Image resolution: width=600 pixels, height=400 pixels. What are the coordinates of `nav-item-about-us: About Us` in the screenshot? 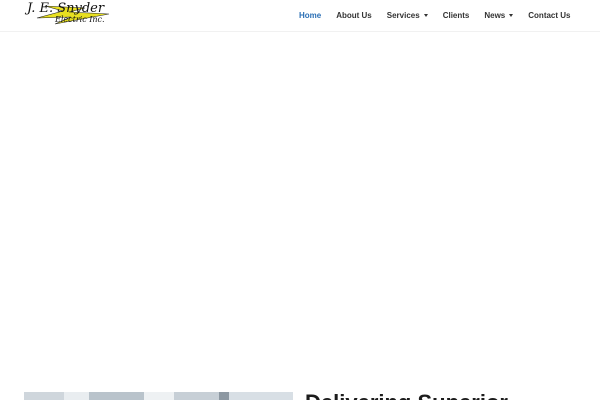 It's located at (354, 15).